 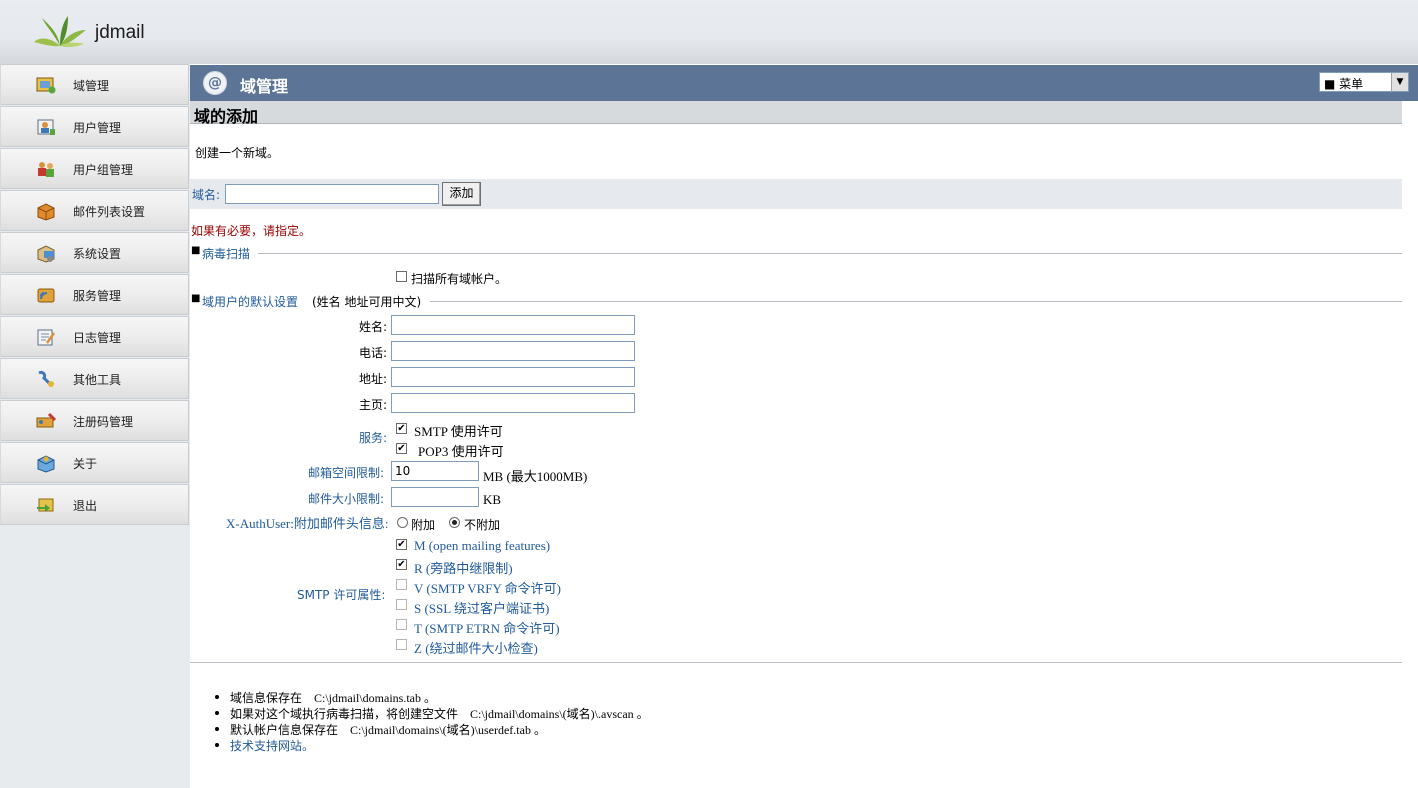 I want to click on sidebar-item-label: 用户组管理, so click(x=103, y=170).